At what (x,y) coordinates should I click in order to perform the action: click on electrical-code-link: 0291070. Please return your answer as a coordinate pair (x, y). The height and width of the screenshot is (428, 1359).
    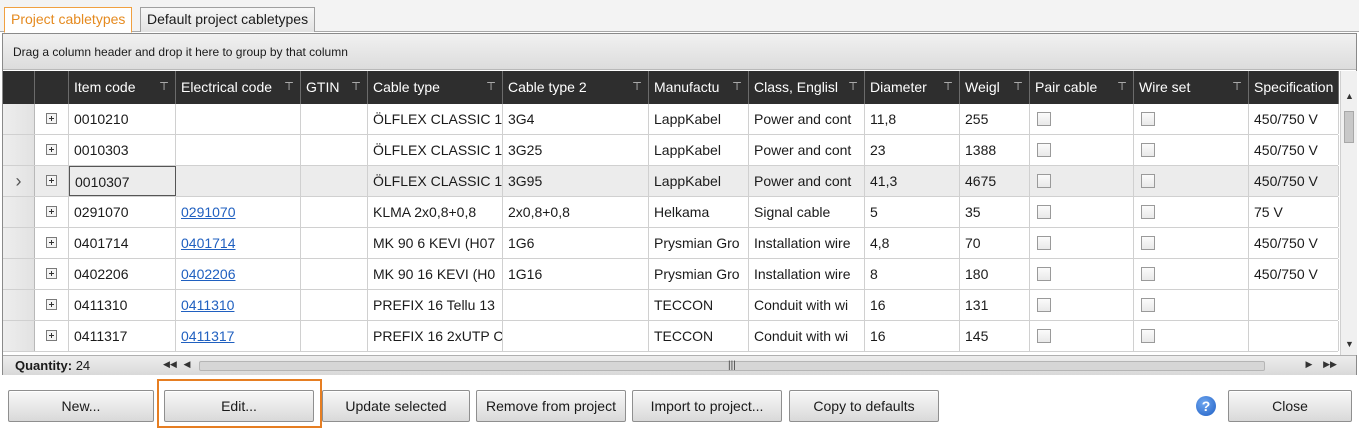
    Looking at the image, I should click on (208, 212).